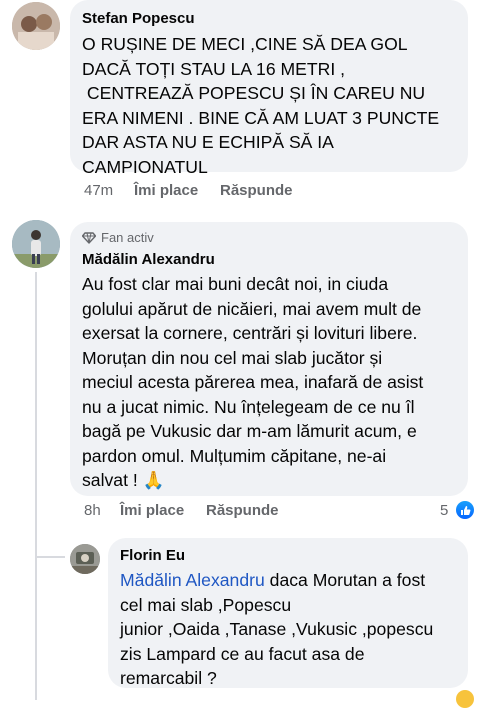 The width and height of the screenshot is (488, 708). What do you see at coordinates (36, 486) in the screenshot?
I see `thread-line` at bounding box center [36, 486].